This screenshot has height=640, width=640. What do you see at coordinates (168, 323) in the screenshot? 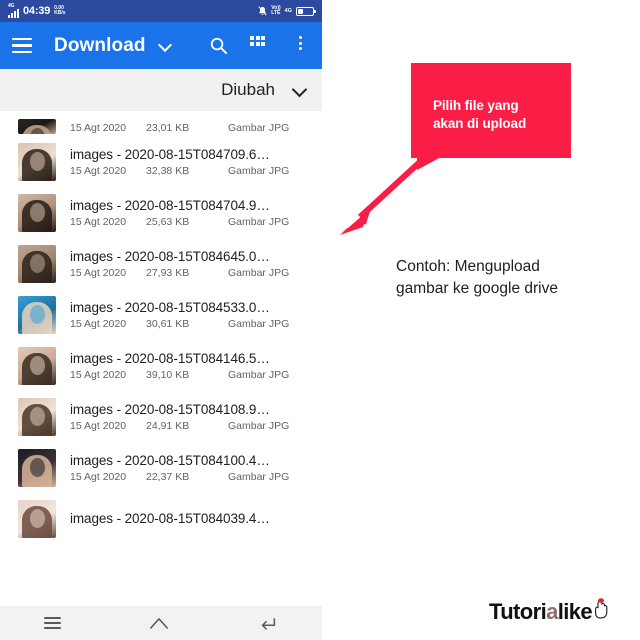
I see `file-size: 30,61 KB` at bounding box center [168, 323].